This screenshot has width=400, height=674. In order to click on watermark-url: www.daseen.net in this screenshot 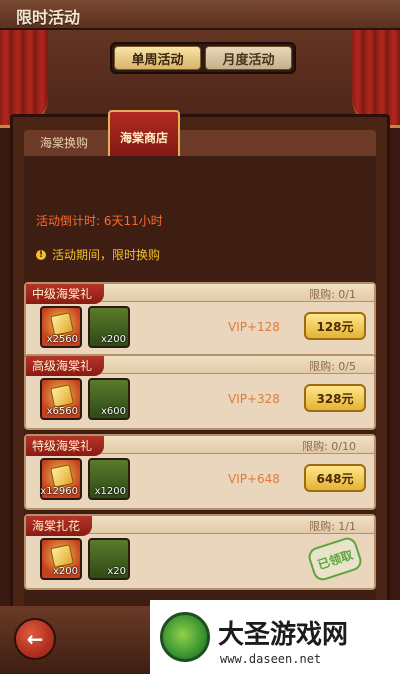, I will do `click(271, 659)`.